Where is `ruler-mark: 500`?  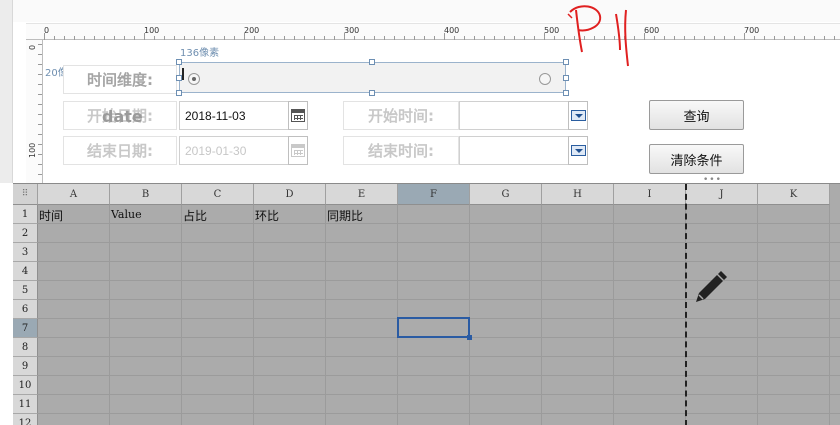 ruler-mark: 500 is located at coordinates (552, 30).